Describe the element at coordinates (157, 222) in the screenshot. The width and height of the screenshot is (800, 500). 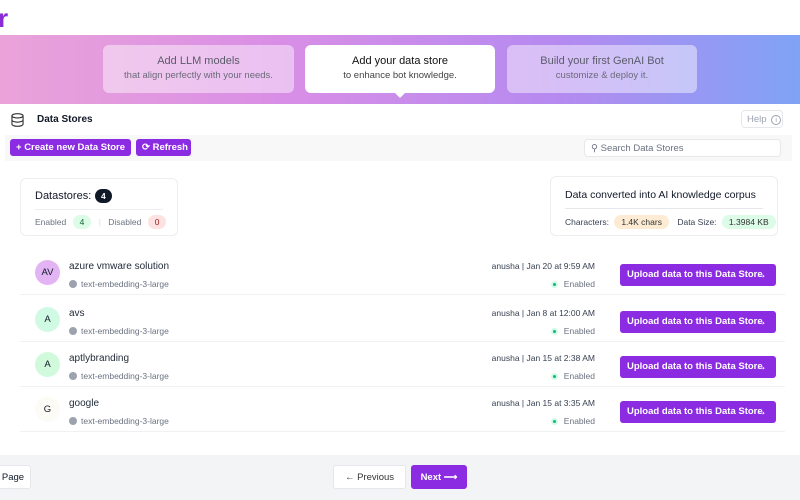
I see `disabled-count: 0` at that location.